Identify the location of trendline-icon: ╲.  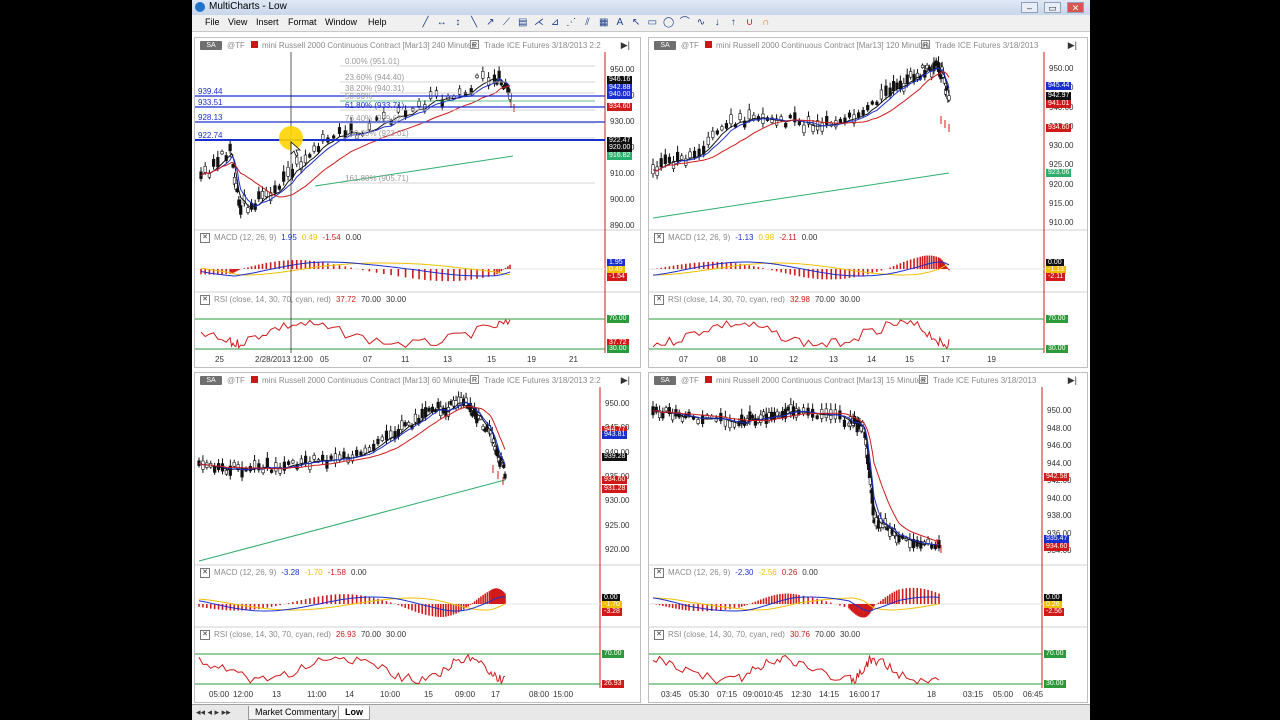
(474, 22).